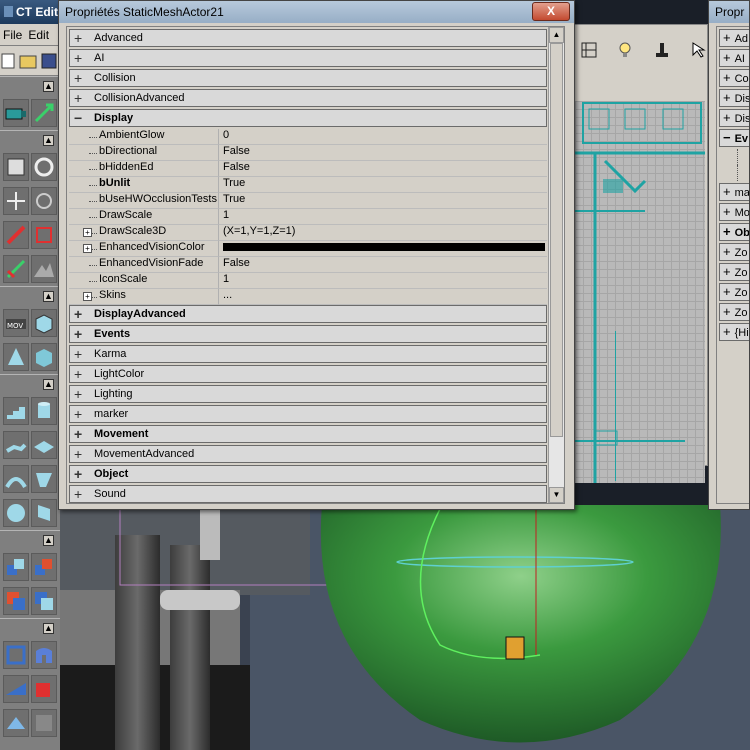 This screenshot has width=750, height=750. What do you see at coordinates (308, 374) in the screenshot?
I see `category-row: + LightColor` at bounding box center [308, 374].